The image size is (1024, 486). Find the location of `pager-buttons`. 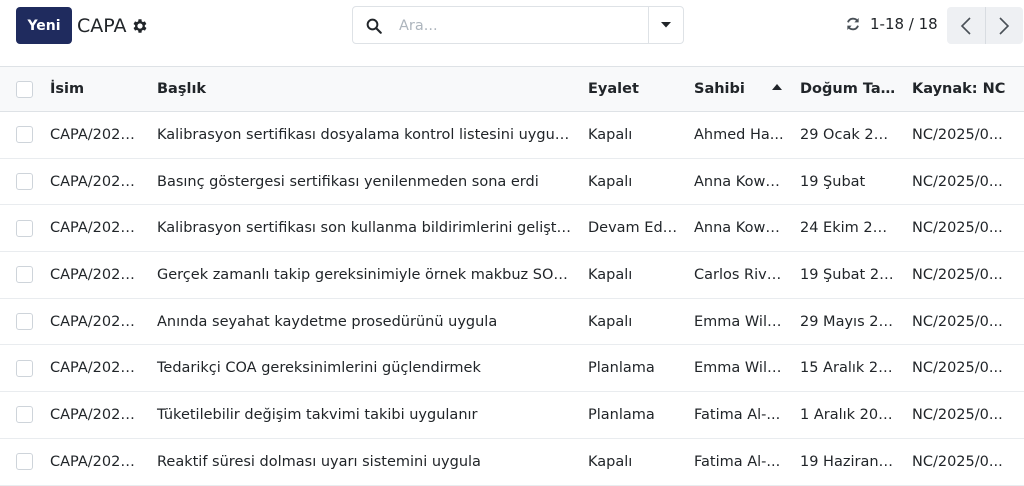

pager-buttons is located at coordinates (985, 25).